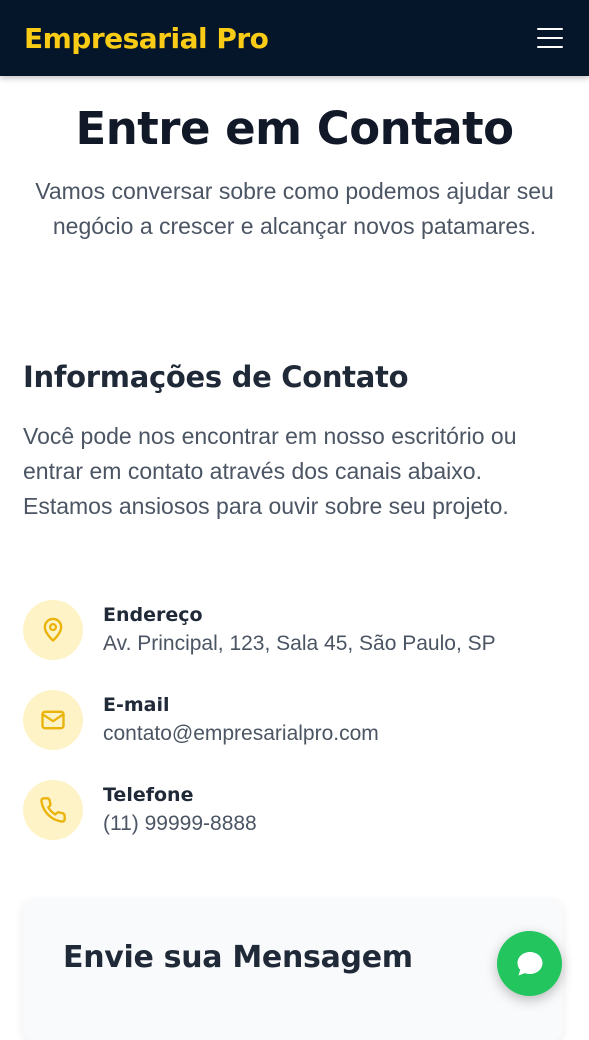 Image resolution: width=589 pixels, height=1040 pixels. Describe the element at coordinates (293, 810) in the screenshot. I see `contact-item-phone: Telefone (11) 99999-8888` at that location.